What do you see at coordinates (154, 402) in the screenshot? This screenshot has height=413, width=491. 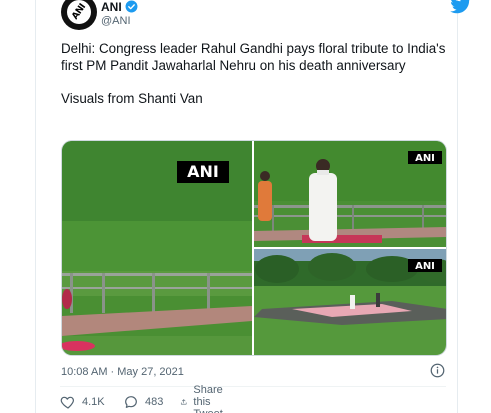 I see `reply-count: 483` at bounding box center [154, 402].